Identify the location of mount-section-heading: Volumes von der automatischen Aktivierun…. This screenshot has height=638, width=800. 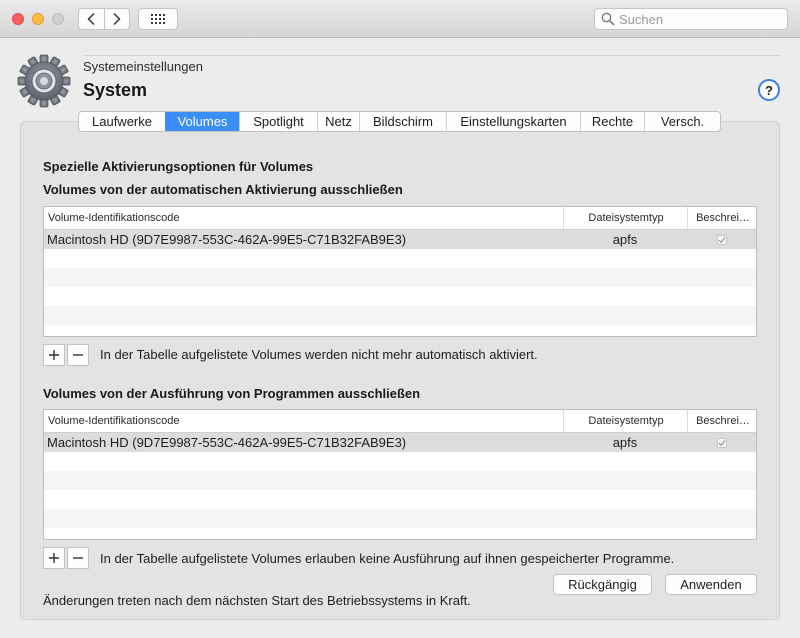
(223, 189).